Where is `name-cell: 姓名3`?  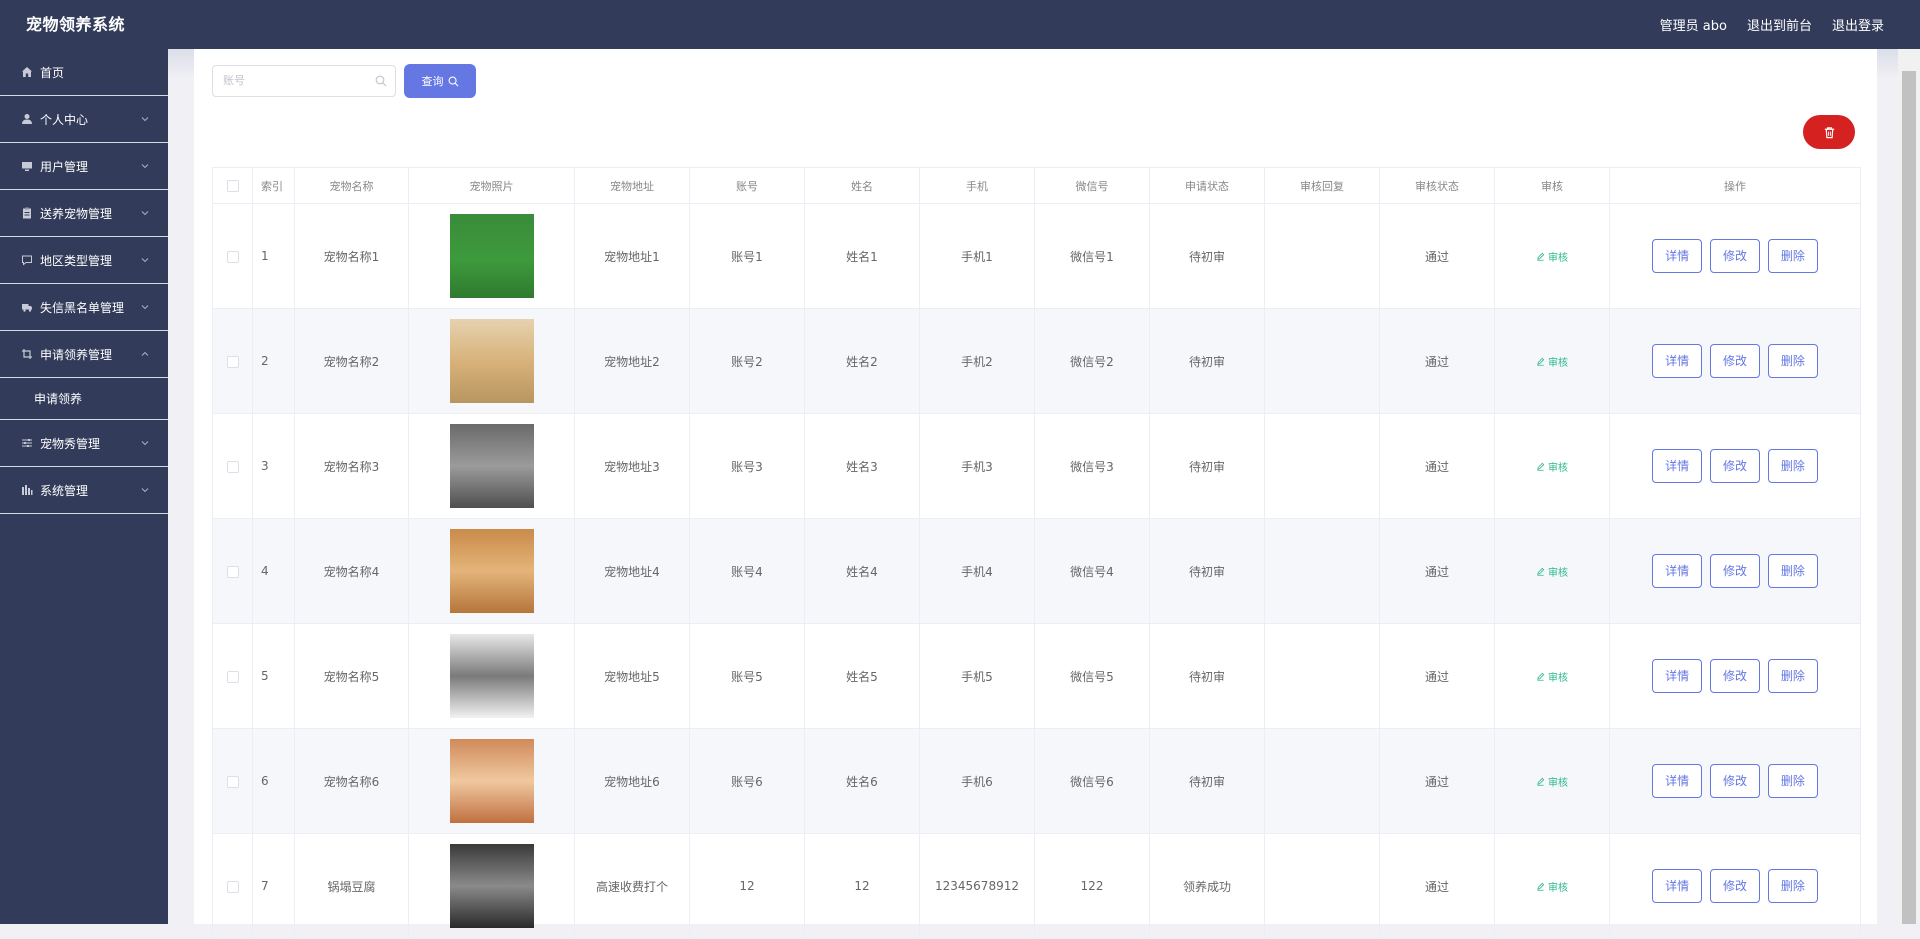
name-cell: 姓名3 is located at coordinates (862, 466).